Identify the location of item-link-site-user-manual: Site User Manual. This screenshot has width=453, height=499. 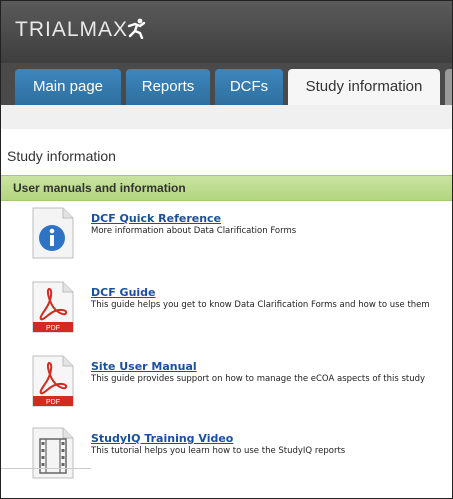
(144, 366).